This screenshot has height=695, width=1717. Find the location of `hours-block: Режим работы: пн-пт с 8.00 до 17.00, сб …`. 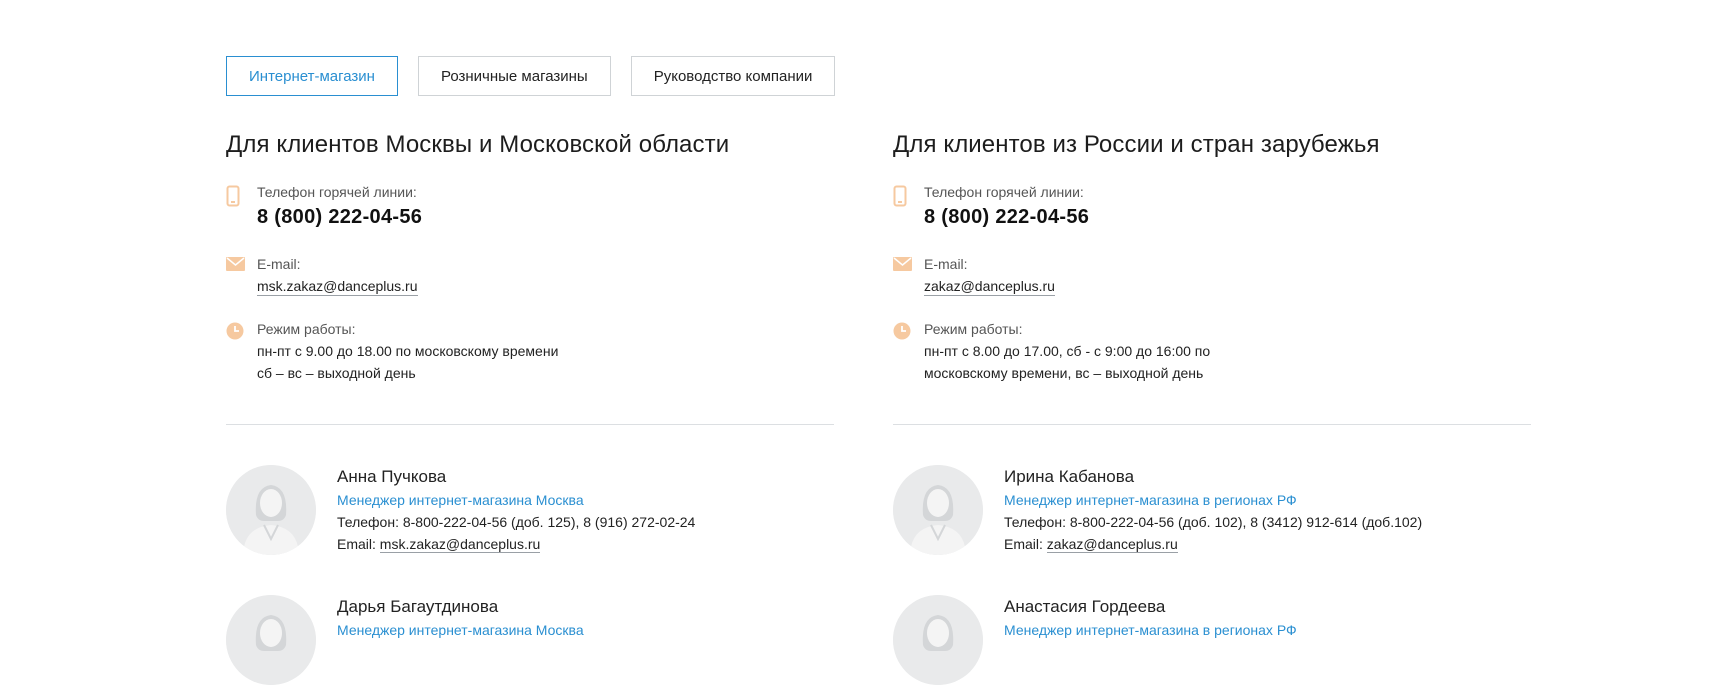

hours-block: Режим работы: пн-пт с 8.00 до 17.00, сб … is located at coordinates (1212, 352).